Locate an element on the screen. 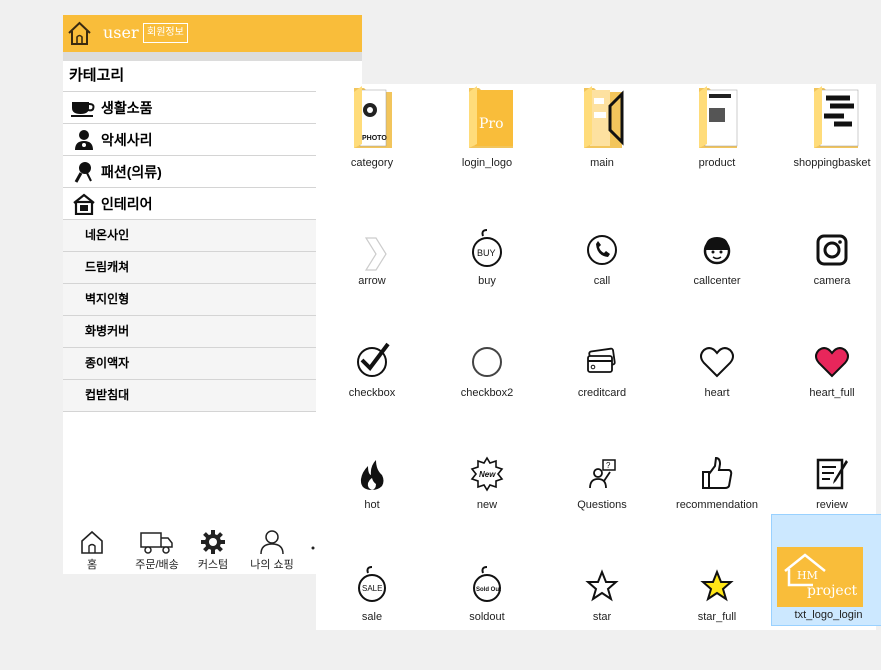  thumb-text: Sold Out is located at coordinates (488, 590).